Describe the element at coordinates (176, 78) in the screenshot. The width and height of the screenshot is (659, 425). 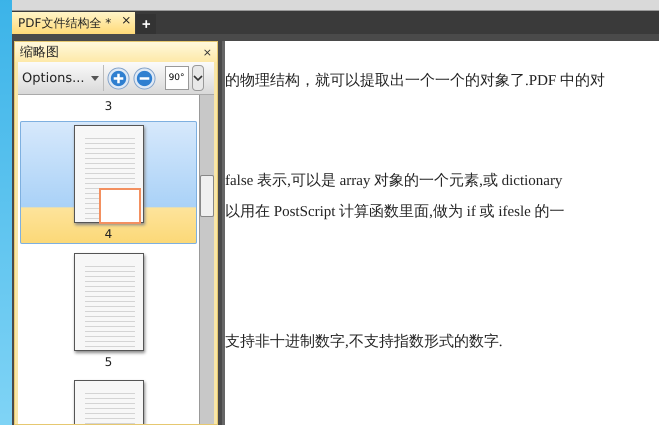
I see `rotate-button: 90°` at that location.